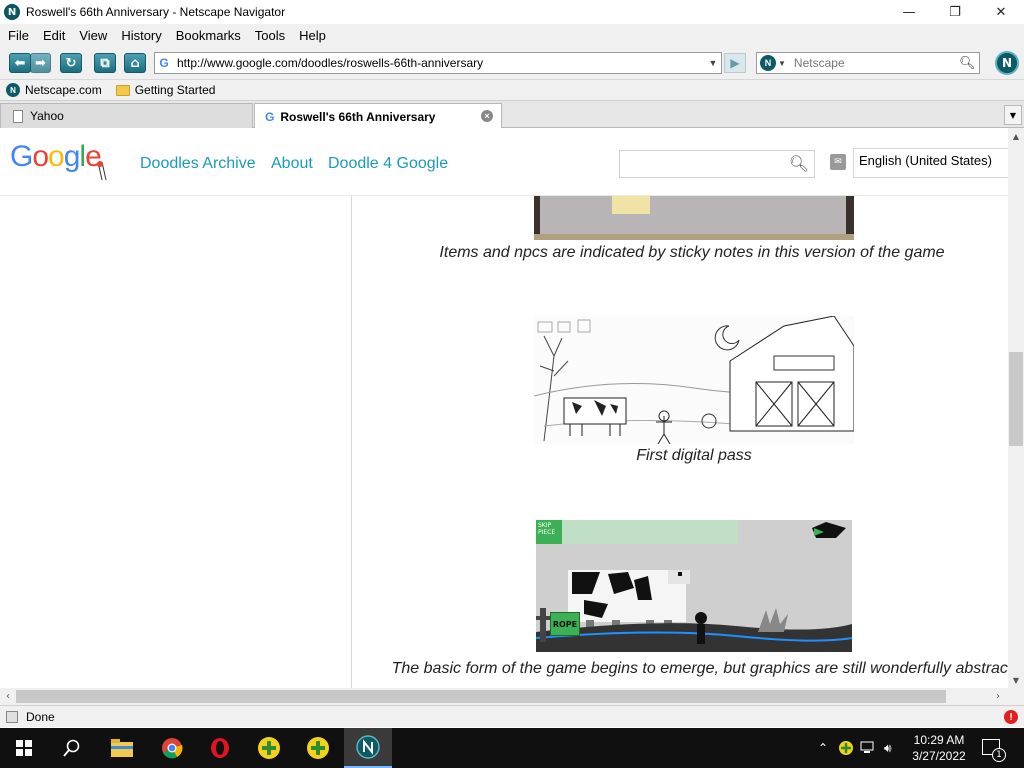  I want to click on home-button: ⌂, so click(135, 63).